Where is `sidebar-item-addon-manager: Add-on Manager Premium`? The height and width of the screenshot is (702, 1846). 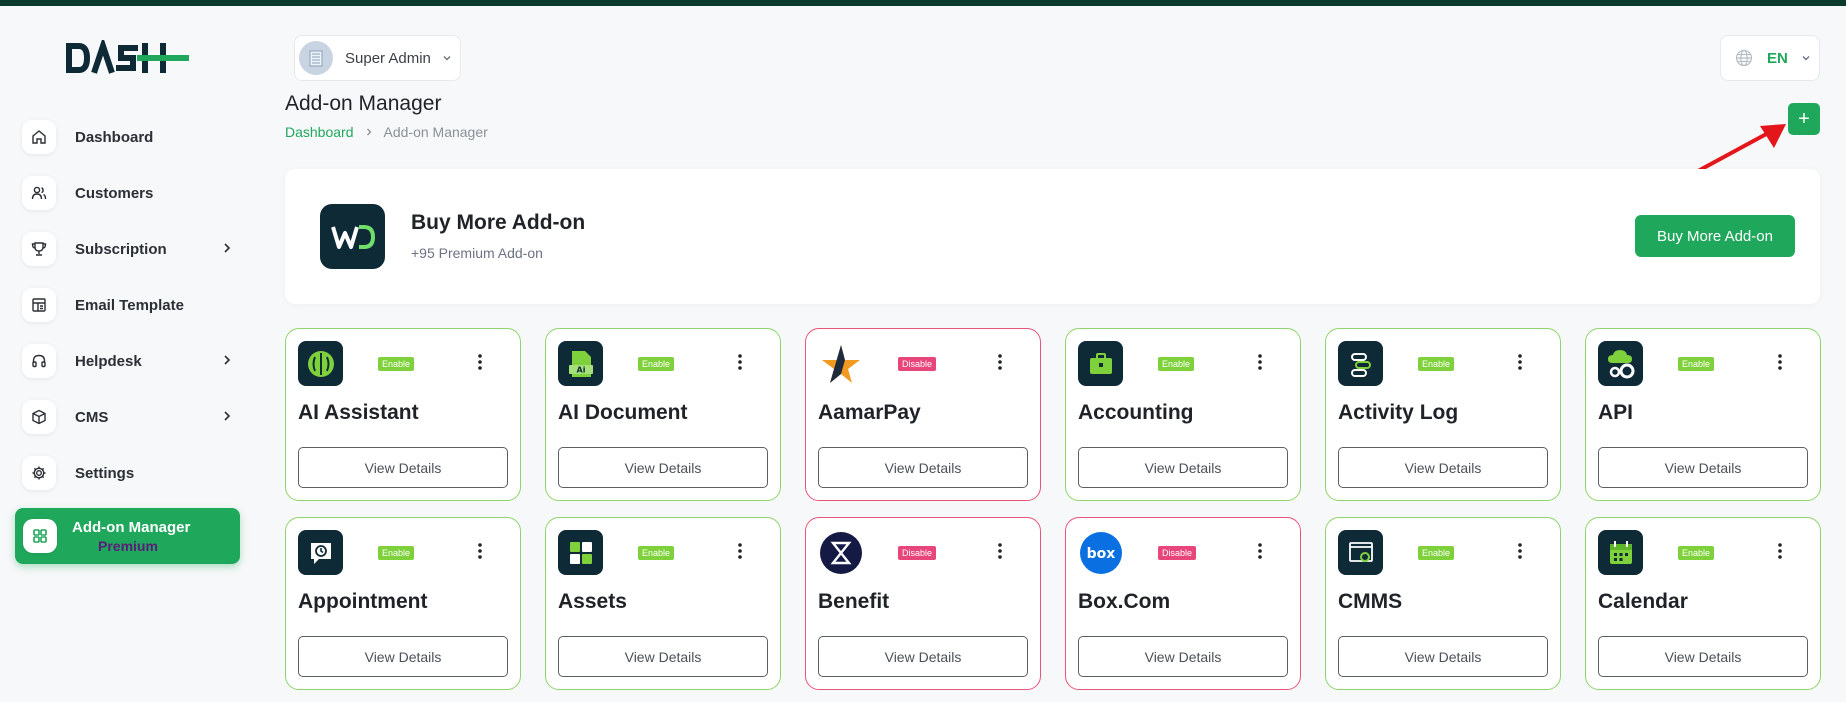
sidebar-item-addon-manager: Add-on Manager Premium is located at coordinates (127, 536).